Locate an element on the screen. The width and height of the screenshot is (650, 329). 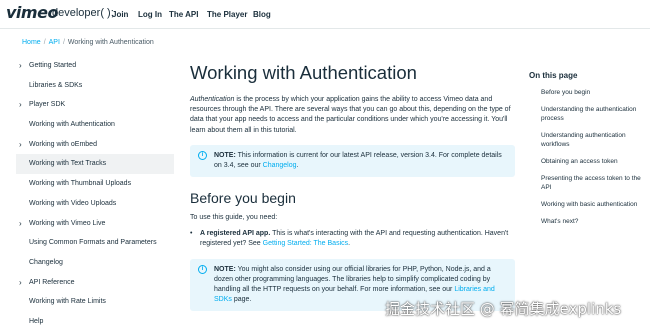
sidebar-item-label: Working with Vimeo Live is located at coordinates (67, 223).